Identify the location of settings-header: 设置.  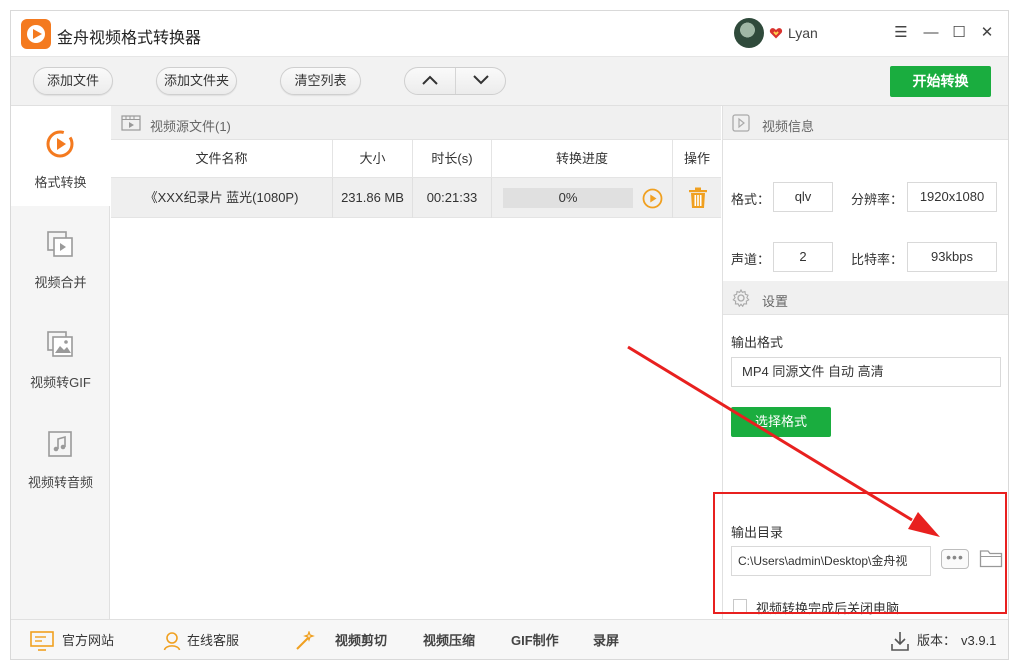
(865, 298).